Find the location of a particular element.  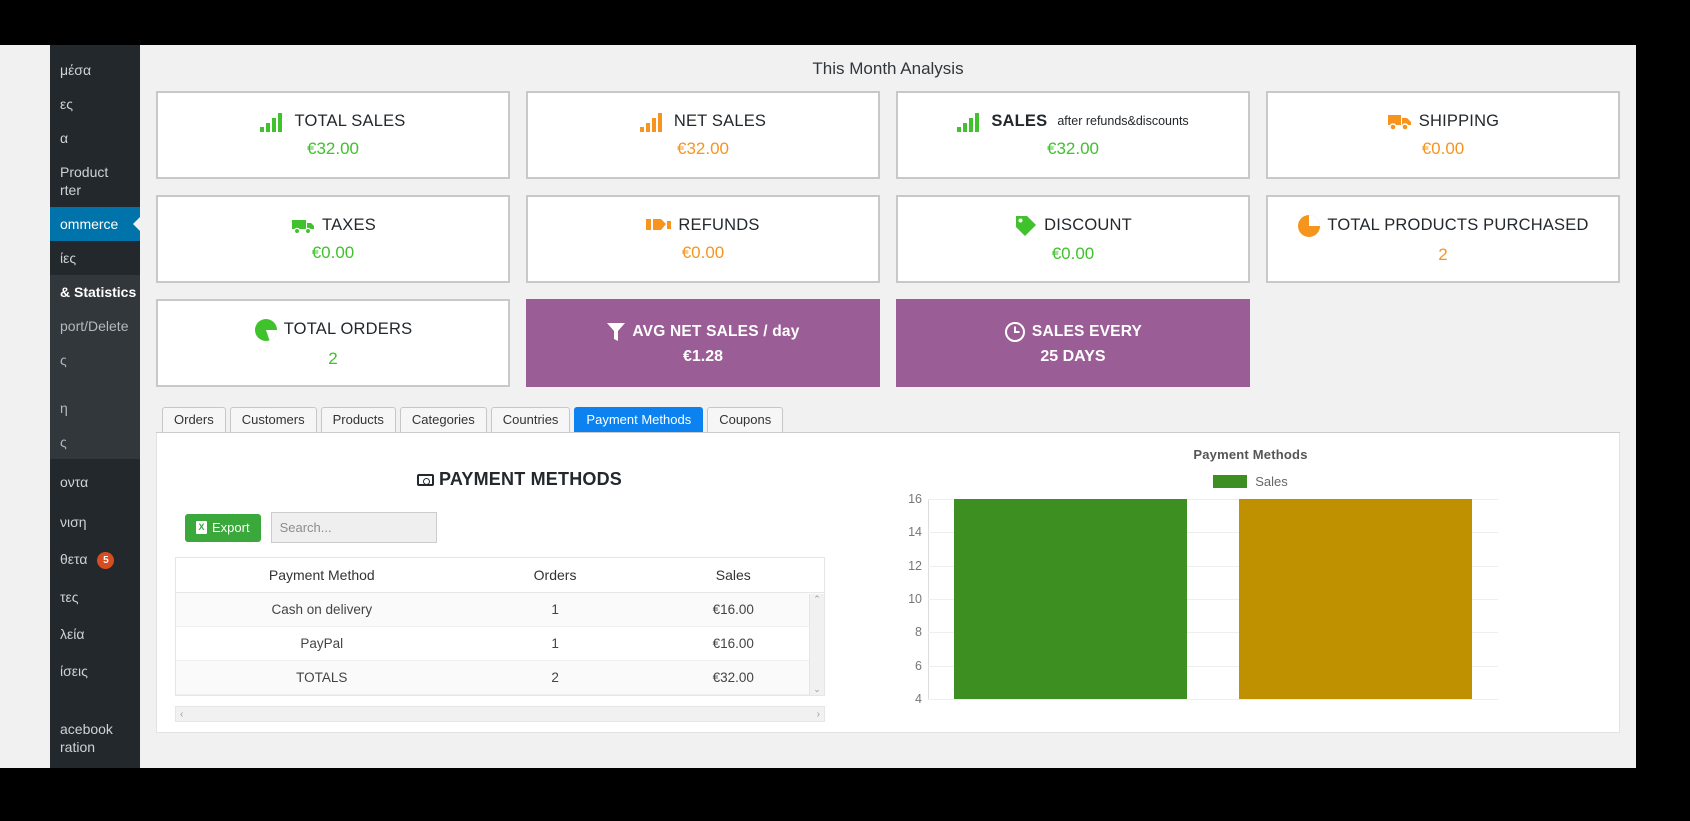

sidebar-item-13: νιση is located at coordinates (95, 519).